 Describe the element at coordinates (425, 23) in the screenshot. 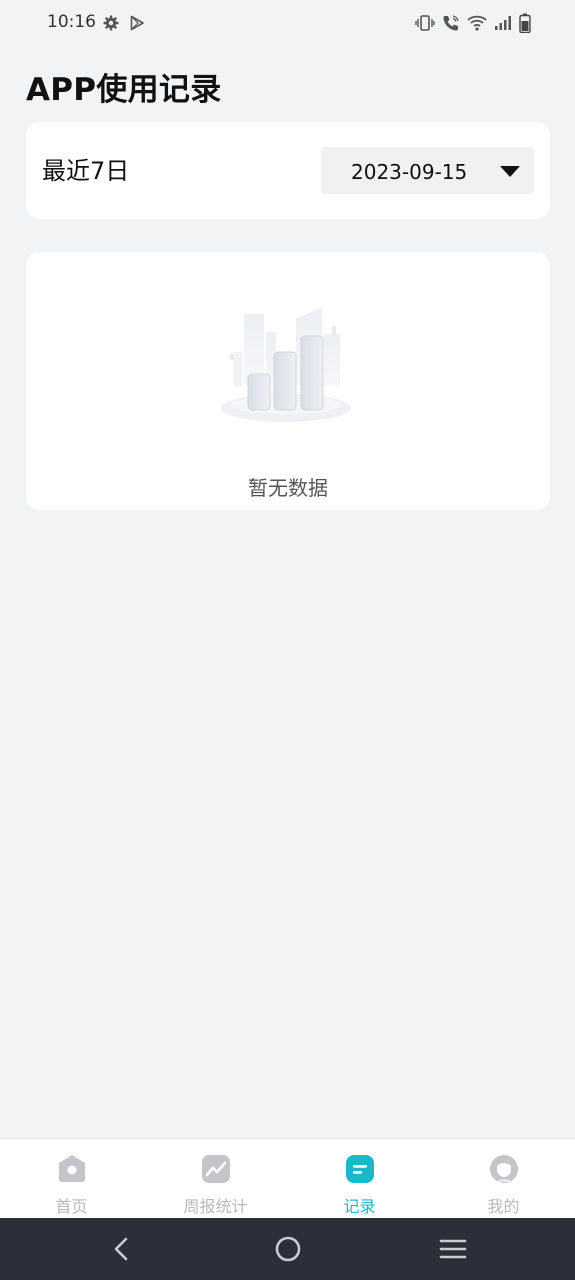

I see `vibrate-icon` at that location.